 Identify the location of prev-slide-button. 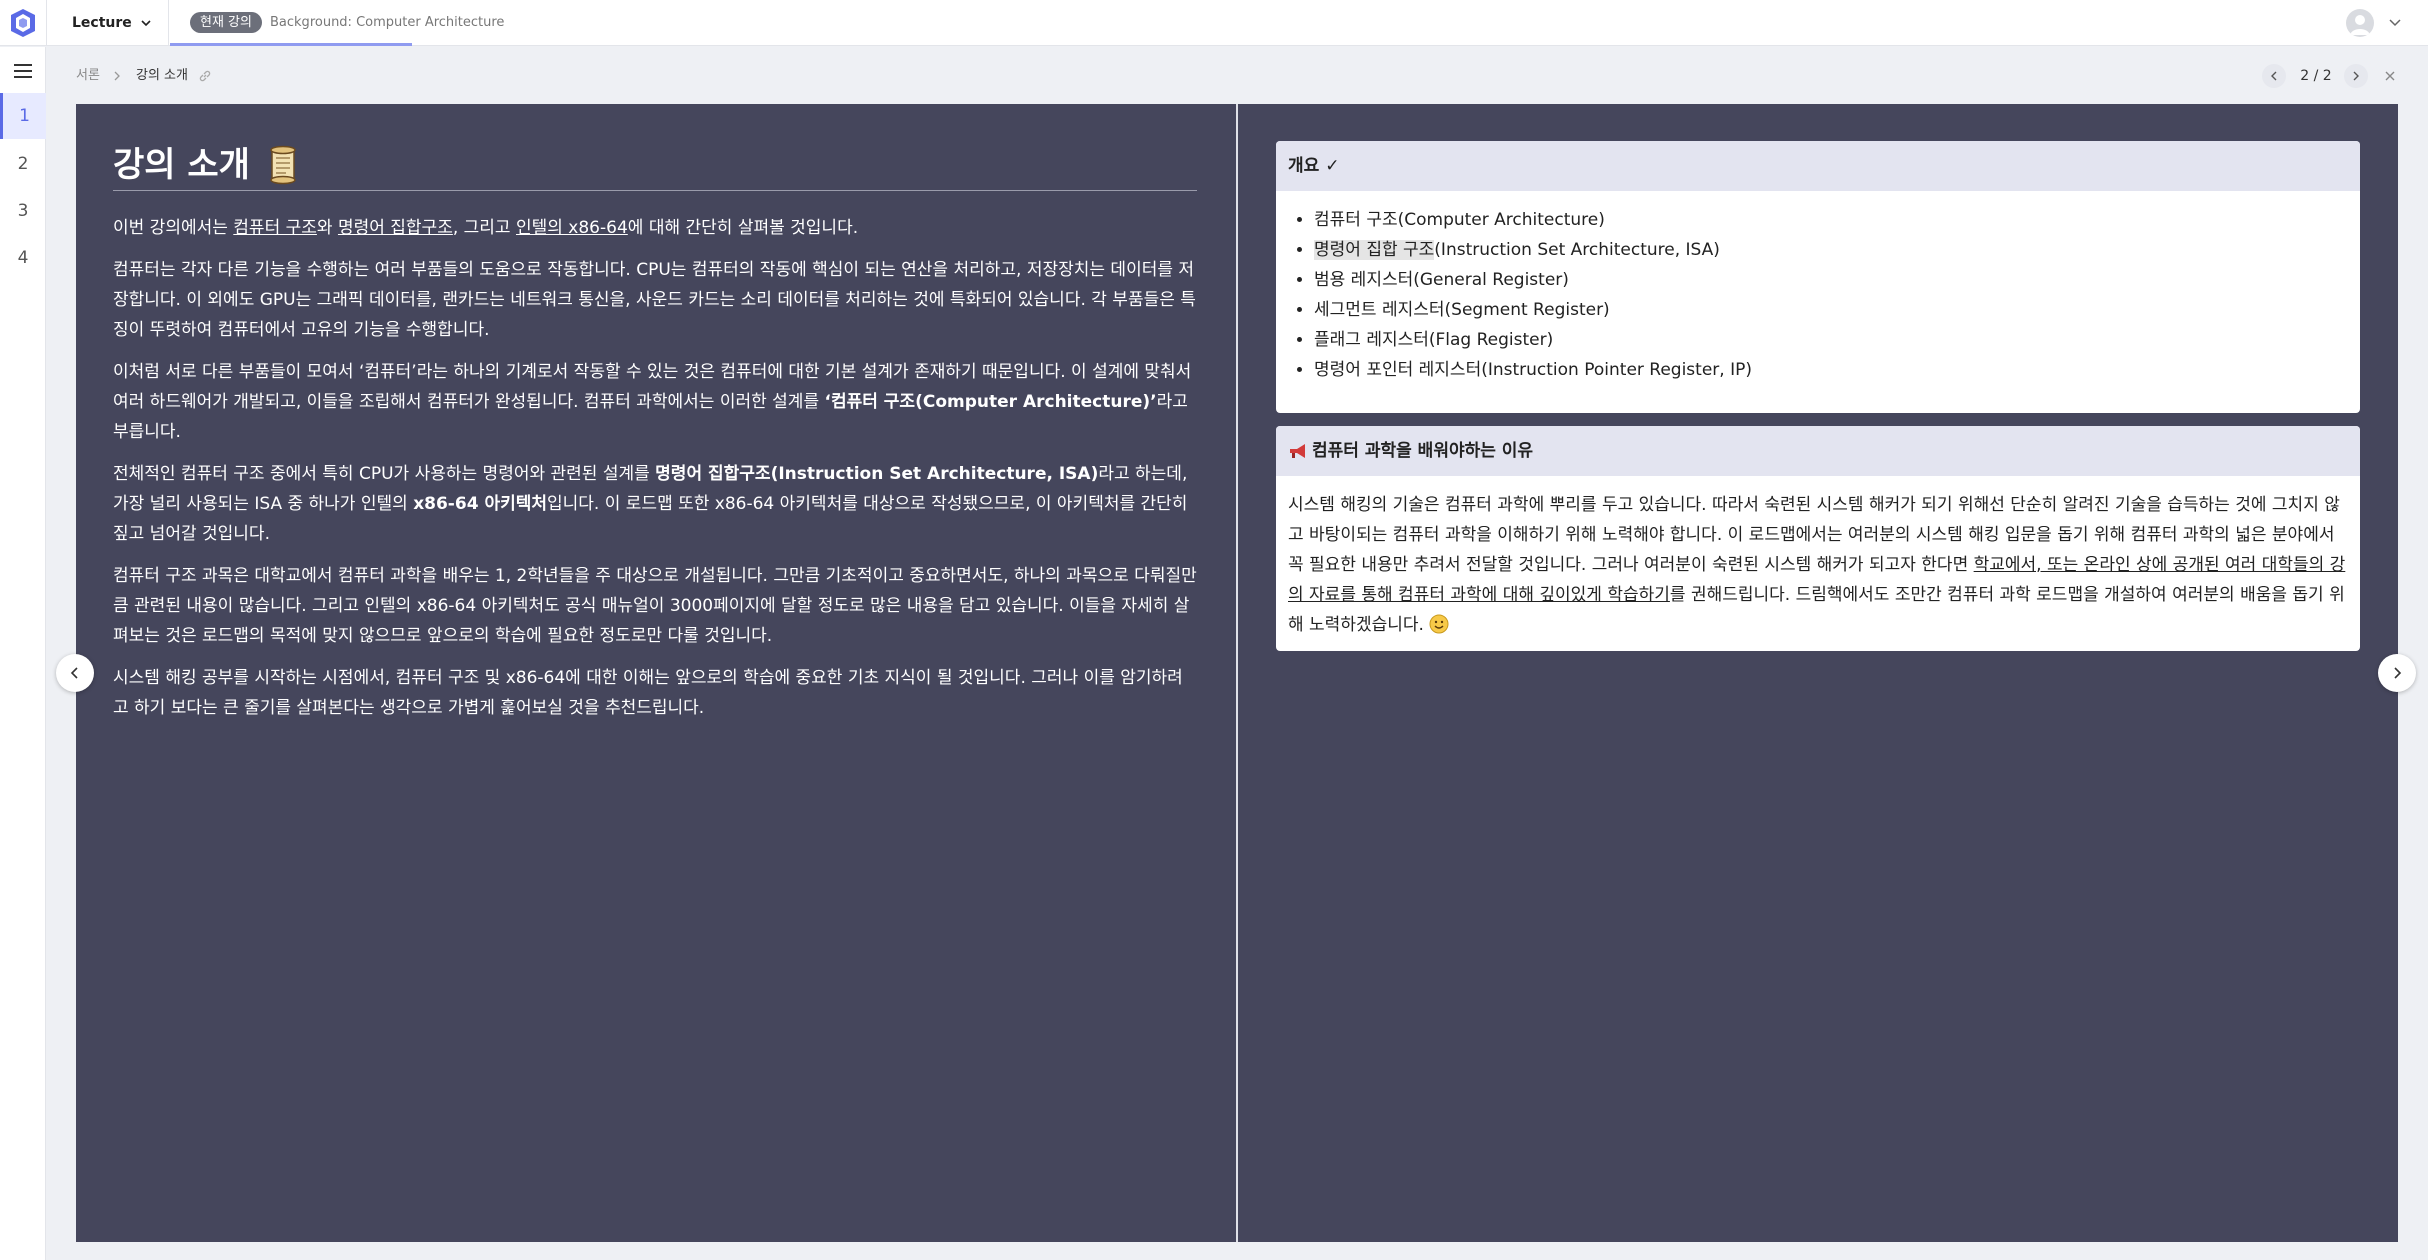
(75, 673).